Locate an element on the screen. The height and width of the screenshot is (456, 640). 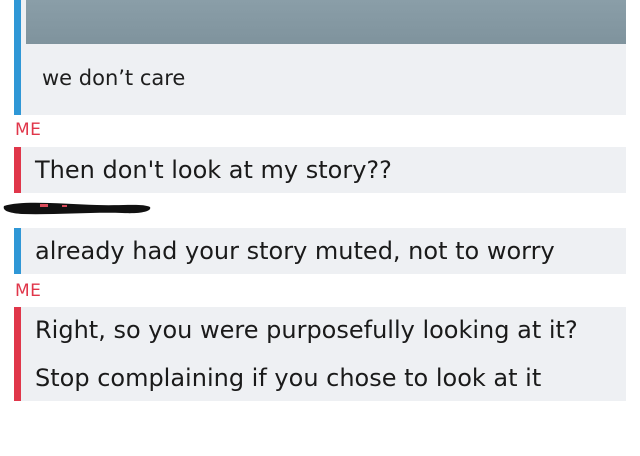
media-caption: we don’t care is located at coordinates (114, 78).